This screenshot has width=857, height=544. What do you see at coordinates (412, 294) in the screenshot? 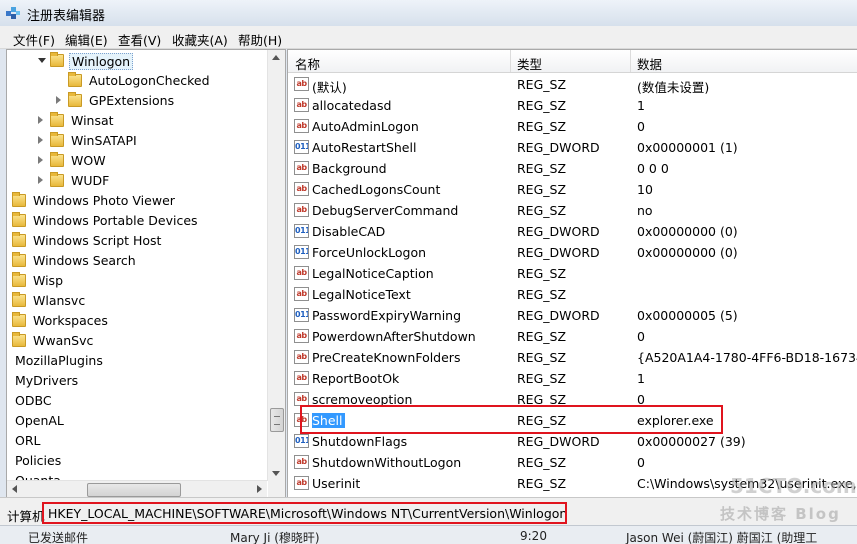
I see `value-name: LegalNoticeText` at bounding box center [412, 294].